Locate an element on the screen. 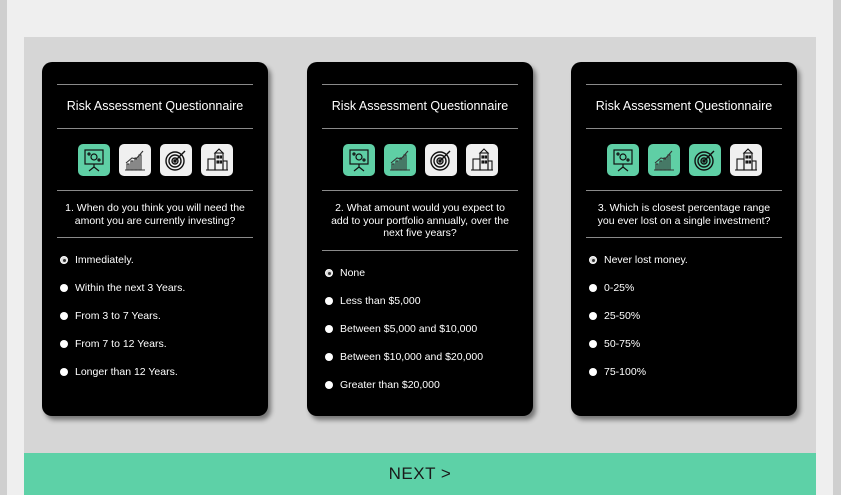  answer-option: Longer than 12 Years. is located at coordinates (160, 372).